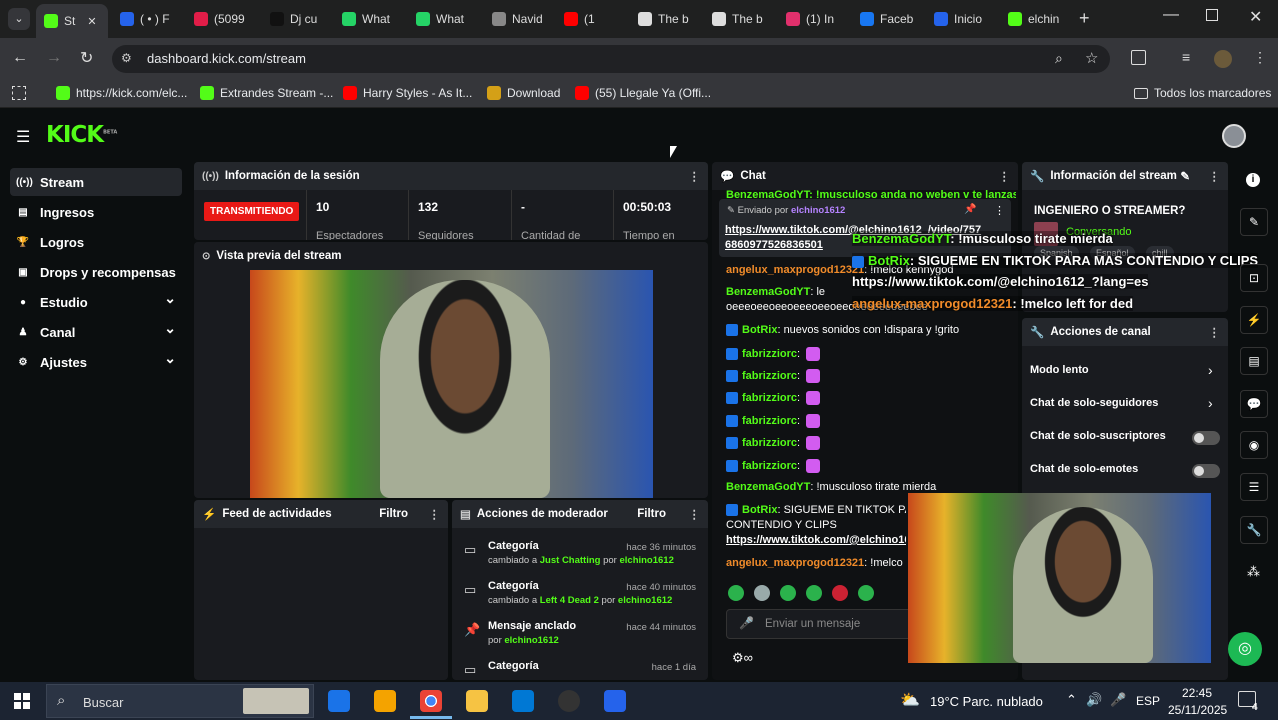  I want to click on tray-chevron-icon: ⌃, so click(1071, 700).